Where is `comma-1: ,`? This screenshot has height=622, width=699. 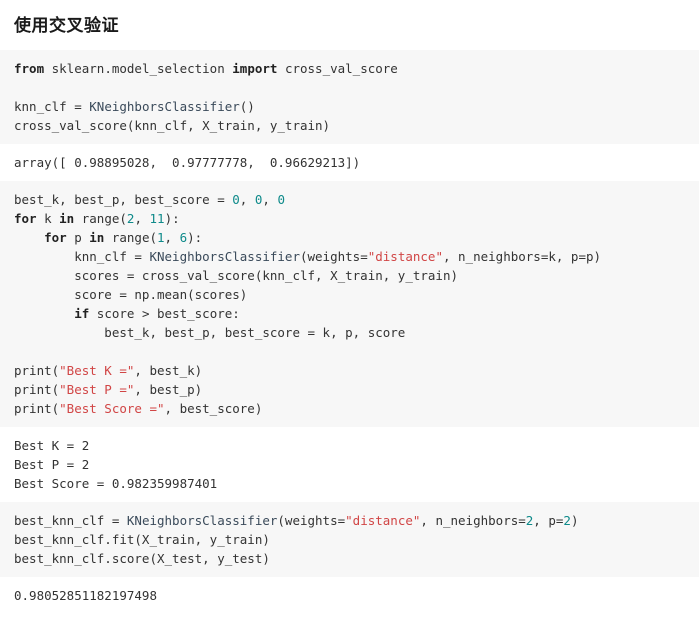 comma-1: , is located at coordinates (247, 199).